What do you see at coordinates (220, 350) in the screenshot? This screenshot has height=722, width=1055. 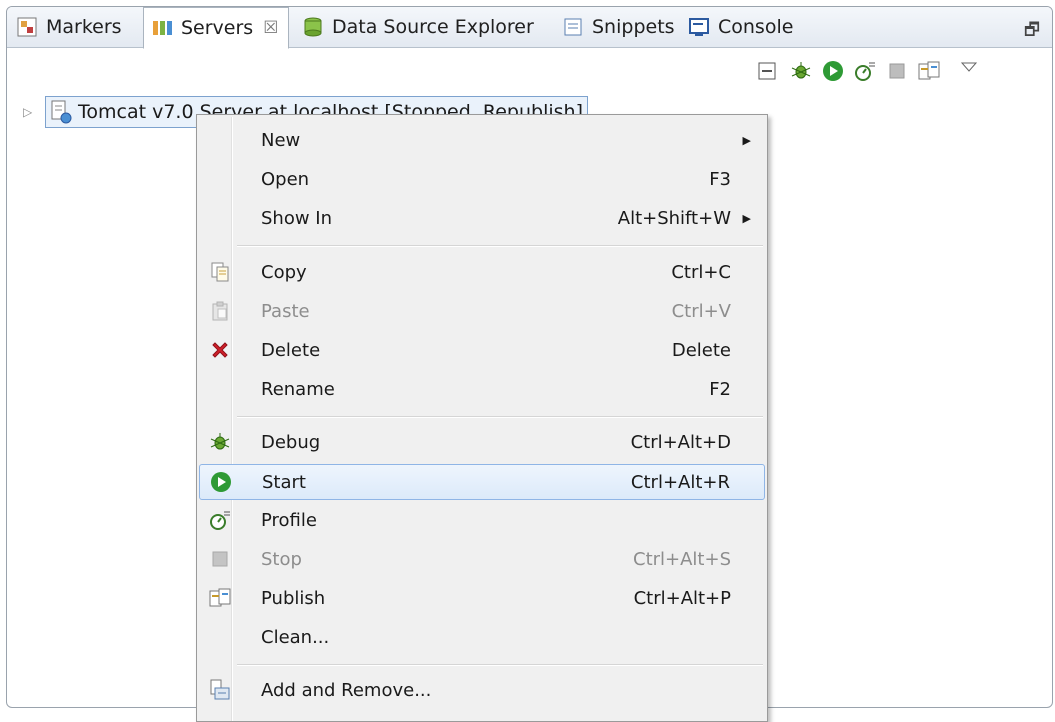 I see `delete-icon` at bounding box center [220, 350].